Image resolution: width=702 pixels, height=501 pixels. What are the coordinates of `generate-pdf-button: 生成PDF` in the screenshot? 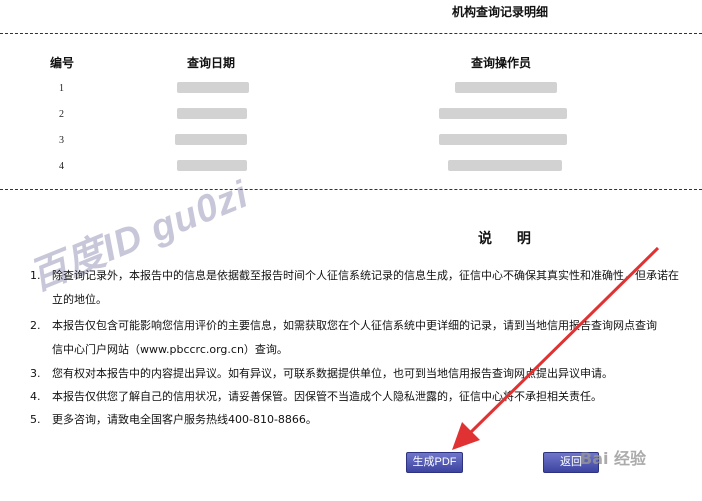 It's located at (434, 462).